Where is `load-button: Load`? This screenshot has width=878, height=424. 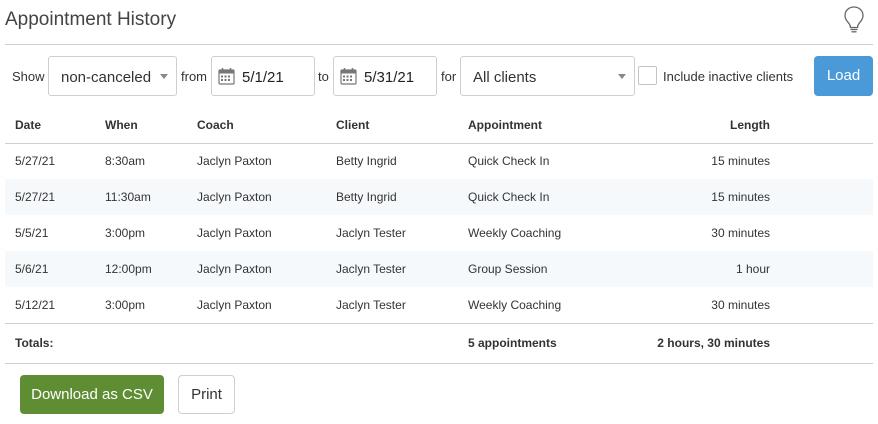 load-button: Load is located at coordinates (843, 76).